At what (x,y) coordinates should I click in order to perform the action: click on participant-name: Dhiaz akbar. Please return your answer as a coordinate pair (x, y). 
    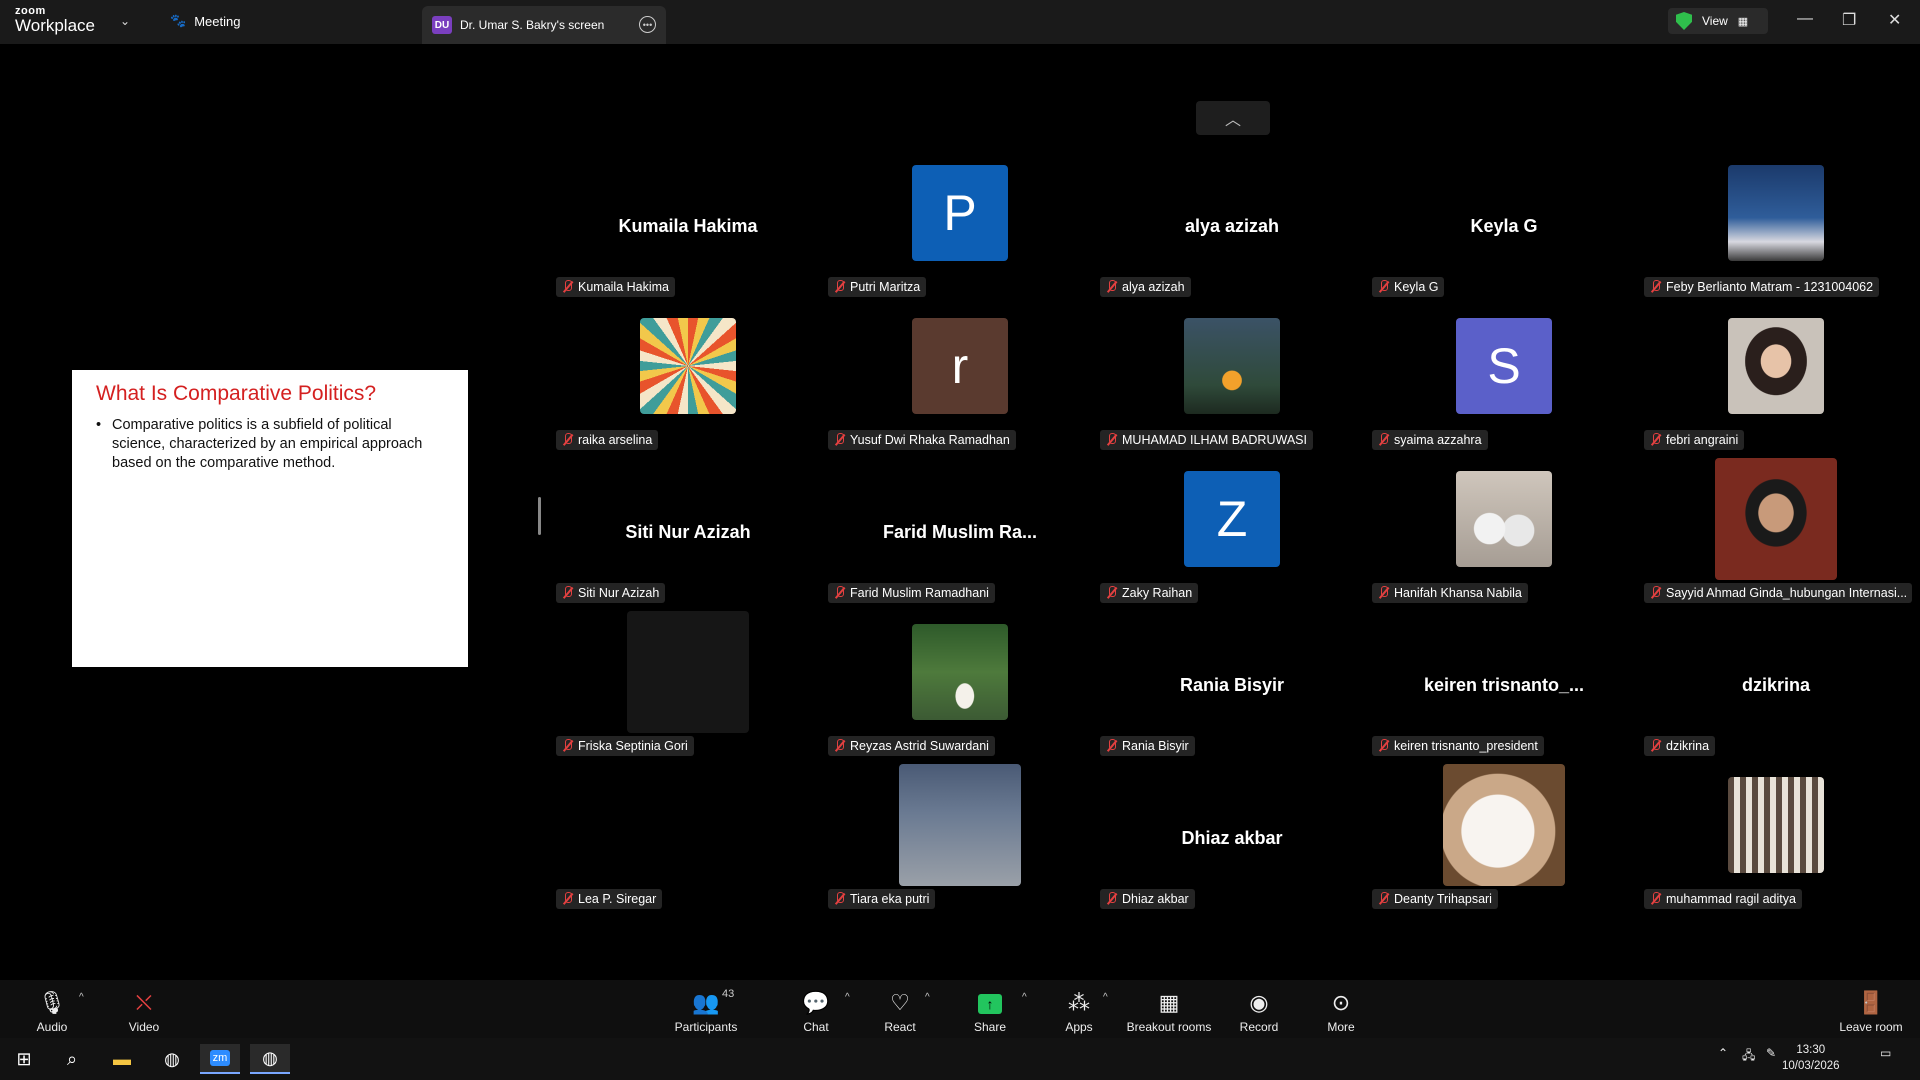
    Looking at the image, I should click on (1155, 899).